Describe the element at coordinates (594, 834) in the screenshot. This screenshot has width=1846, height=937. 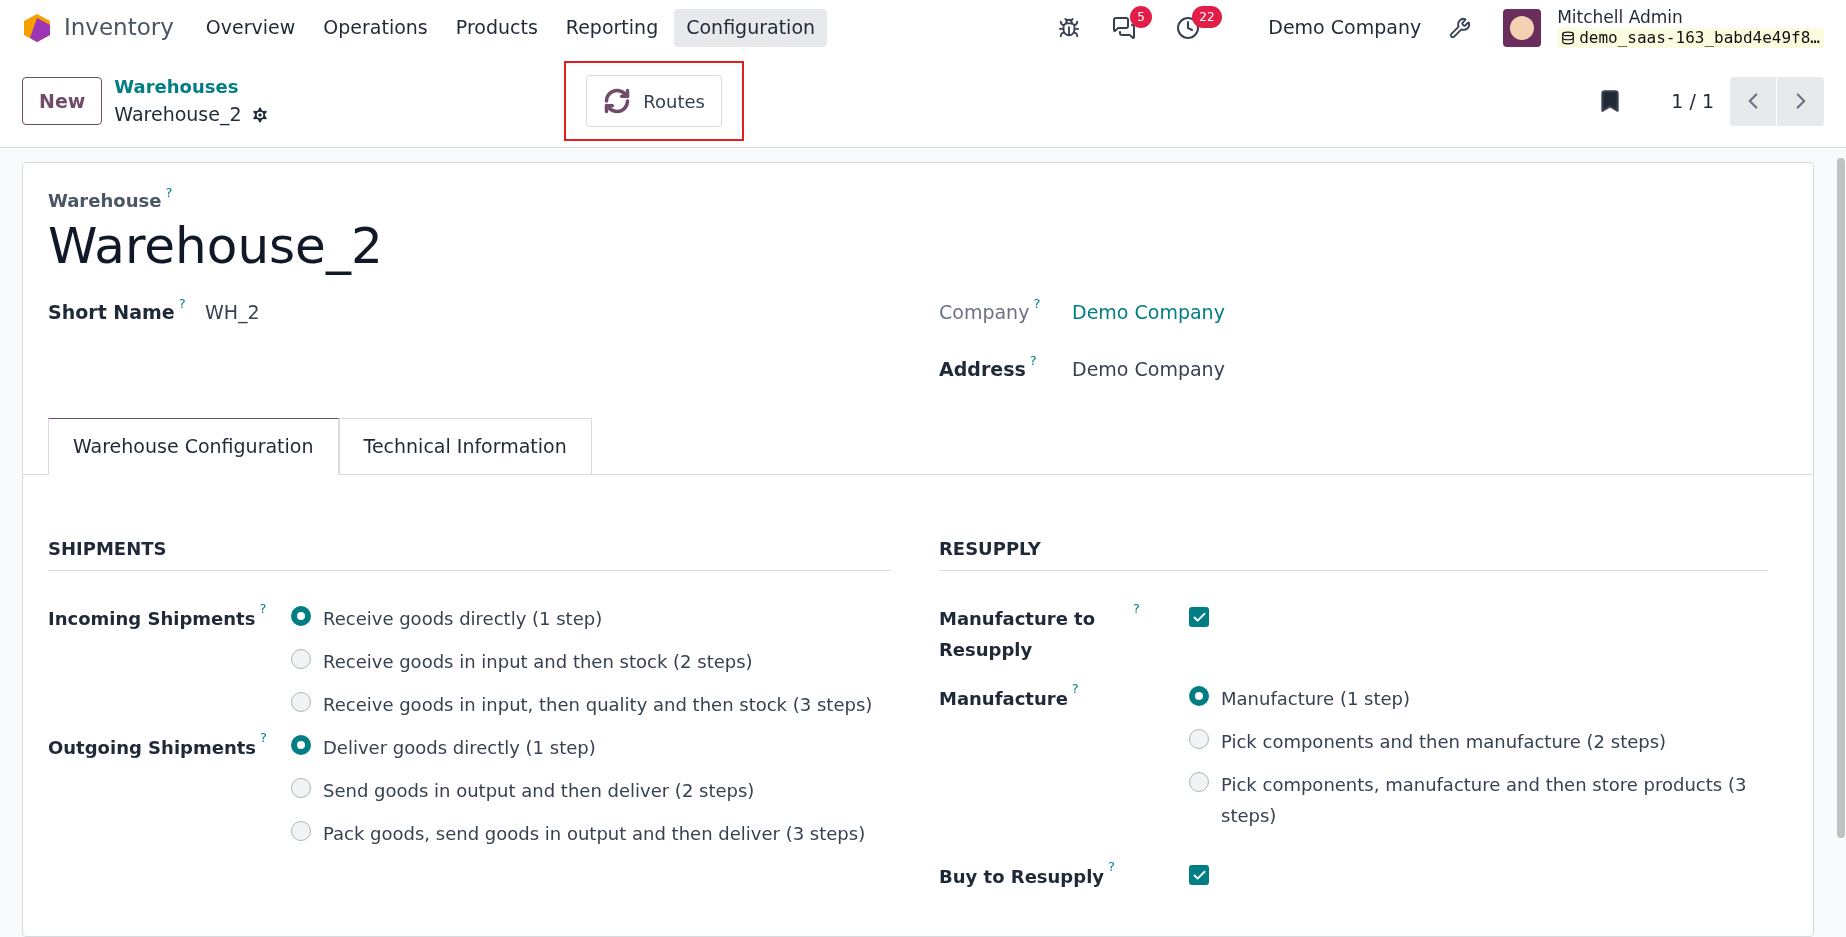
I see `radio-label: Pack goods, send goods in output and then deliver (3 steps)` at that location.